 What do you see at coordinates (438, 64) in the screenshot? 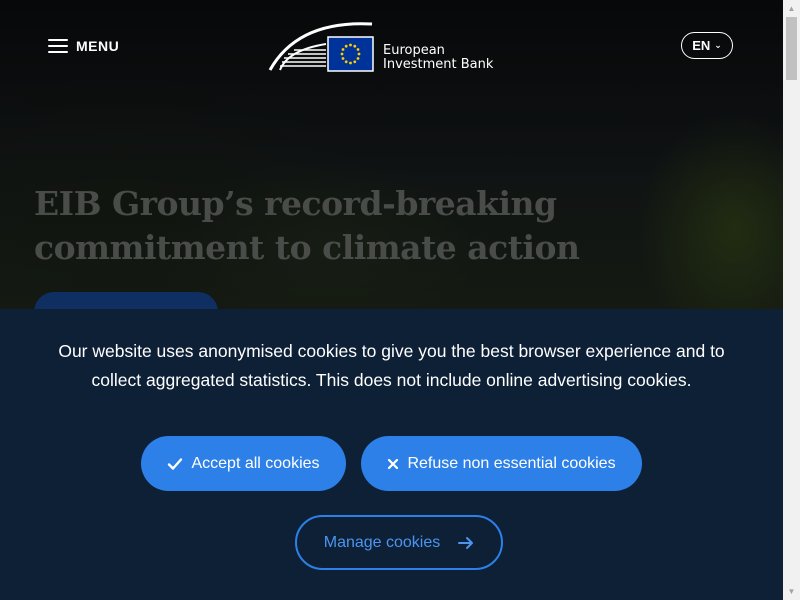
I see `logo-line-2: Investment Bank` at bounding box center [438, 64].